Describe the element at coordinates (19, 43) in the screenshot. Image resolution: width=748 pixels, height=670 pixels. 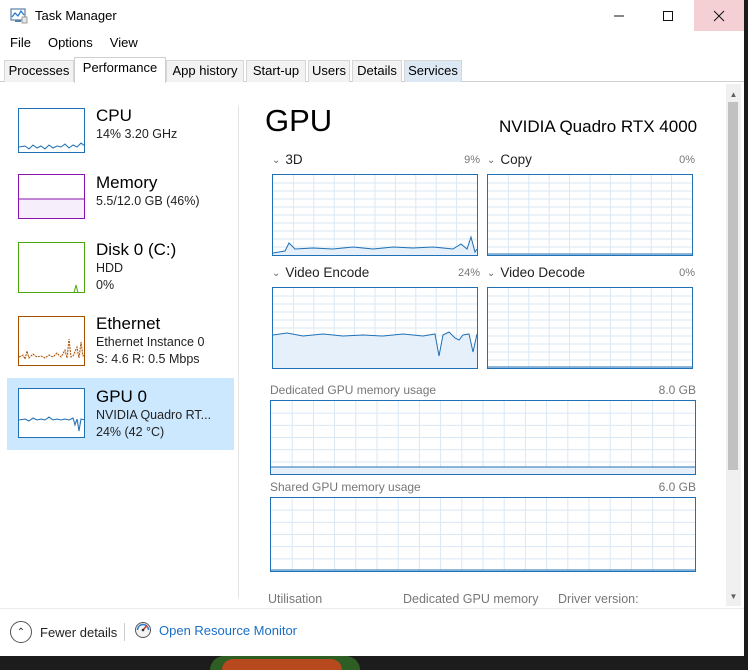
I see `menu-file: File` at that location.